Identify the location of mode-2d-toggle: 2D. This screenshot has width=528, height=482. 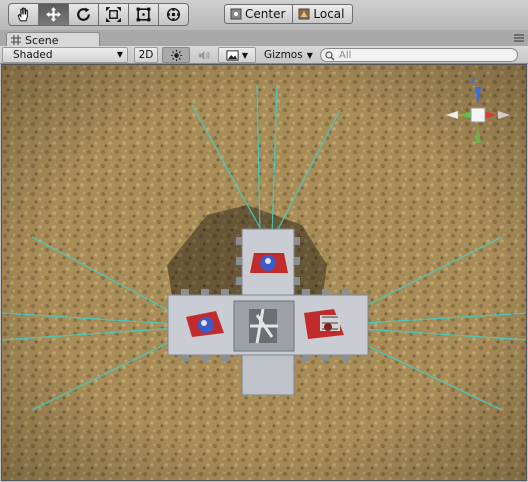
(146, 55).